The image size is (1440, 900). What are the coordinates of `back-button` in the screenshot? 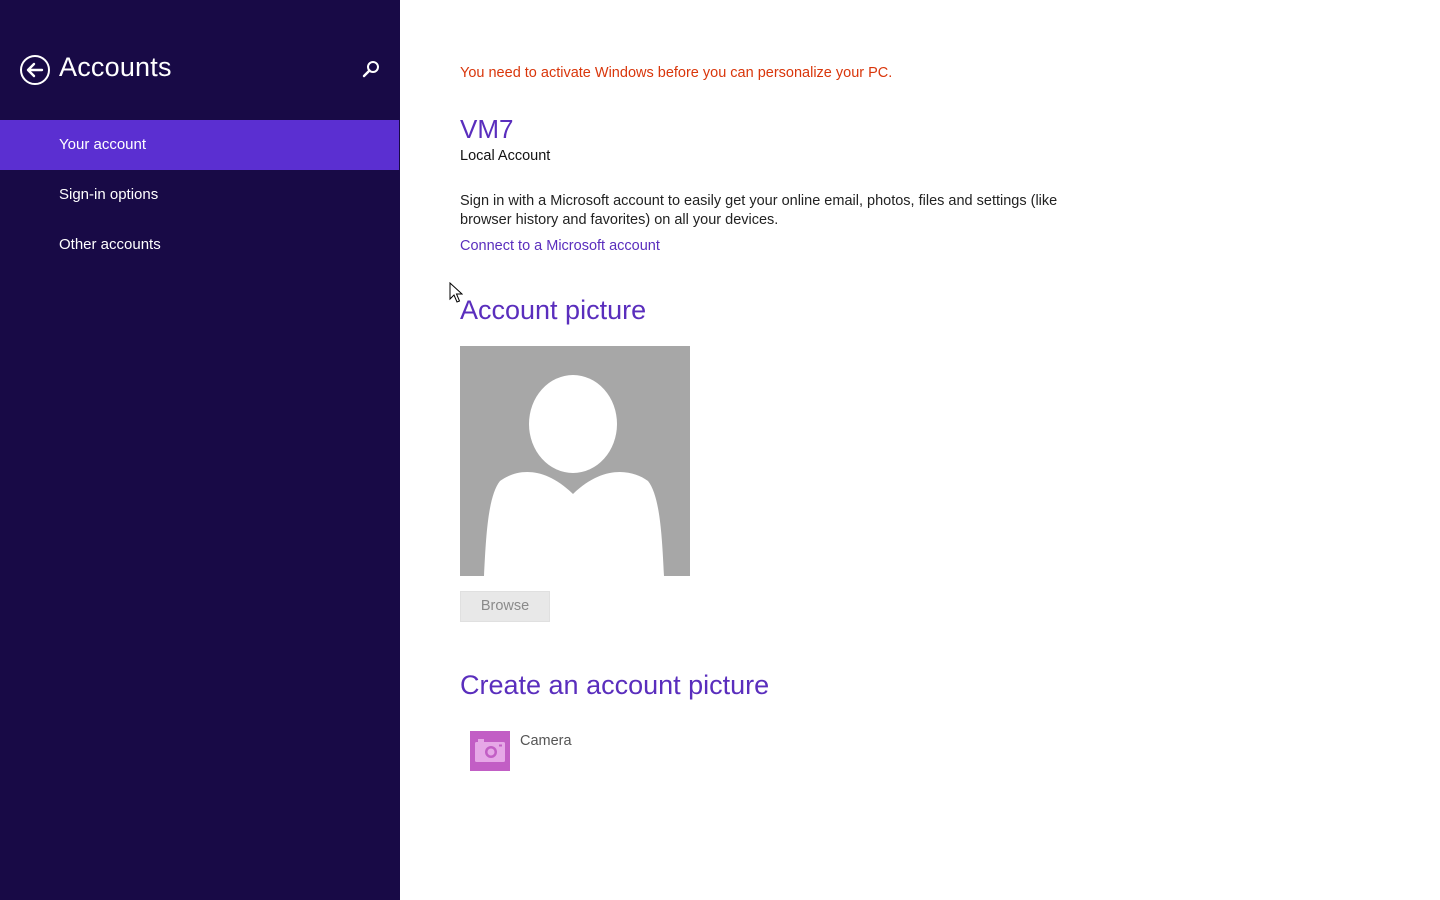 It's located at (35, 70).